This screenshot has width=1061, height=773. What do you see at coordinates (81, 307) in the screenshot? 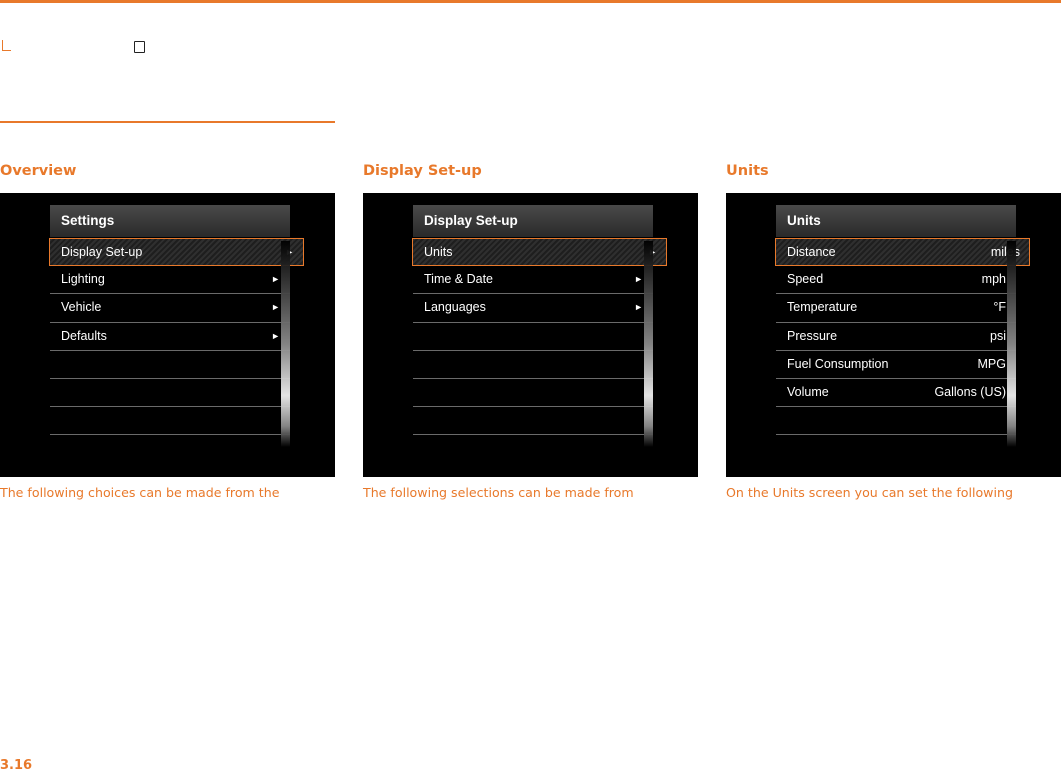
I see `row-label: Vehicle` at bounding box center [81, 307].